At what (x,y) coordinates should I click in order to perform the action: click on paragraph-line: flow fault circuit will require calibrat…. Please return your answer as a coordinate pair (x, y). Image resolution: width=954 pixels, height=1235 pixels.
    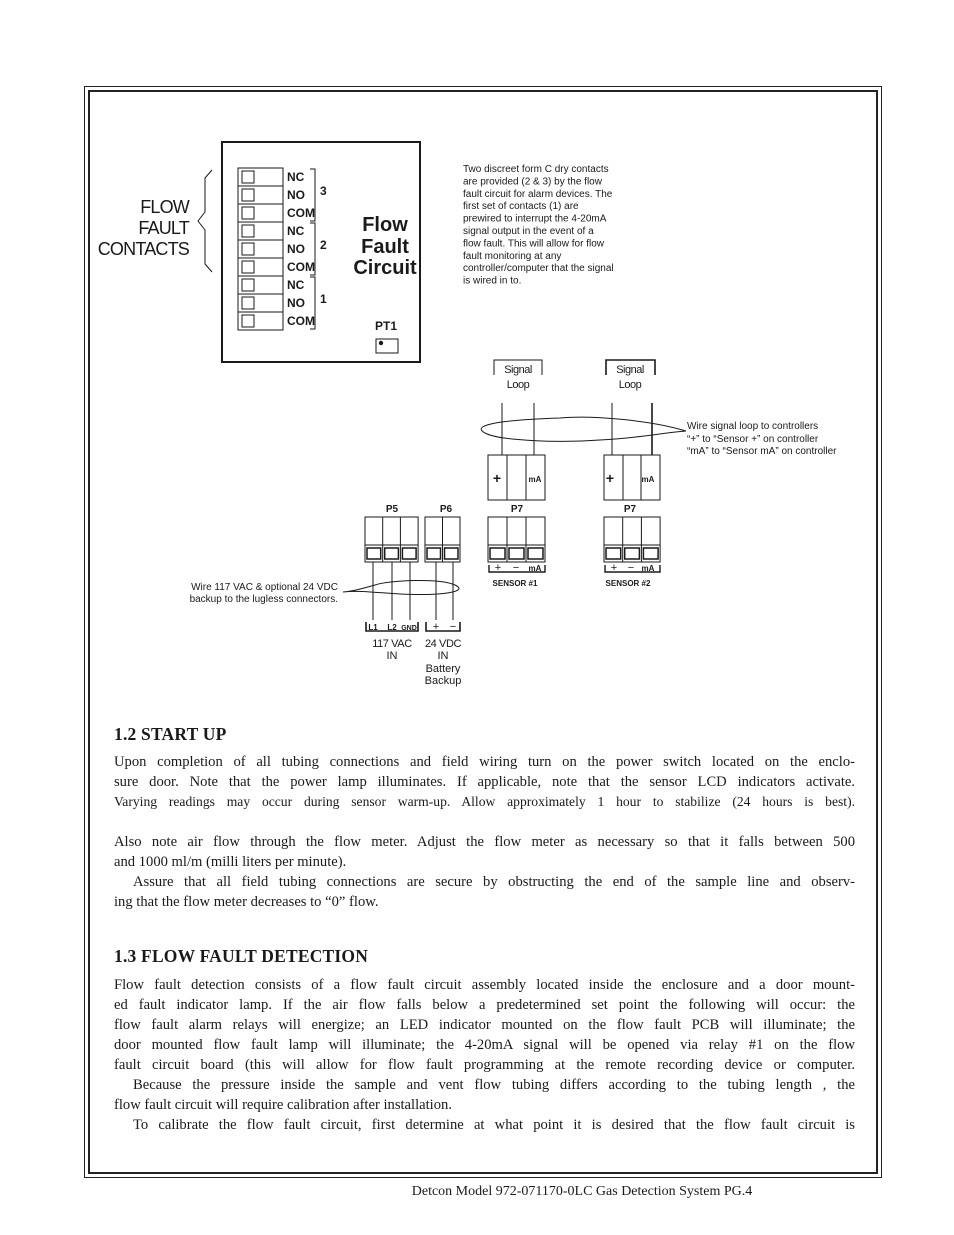
    Looking at the image, I should click on (283, 1105).